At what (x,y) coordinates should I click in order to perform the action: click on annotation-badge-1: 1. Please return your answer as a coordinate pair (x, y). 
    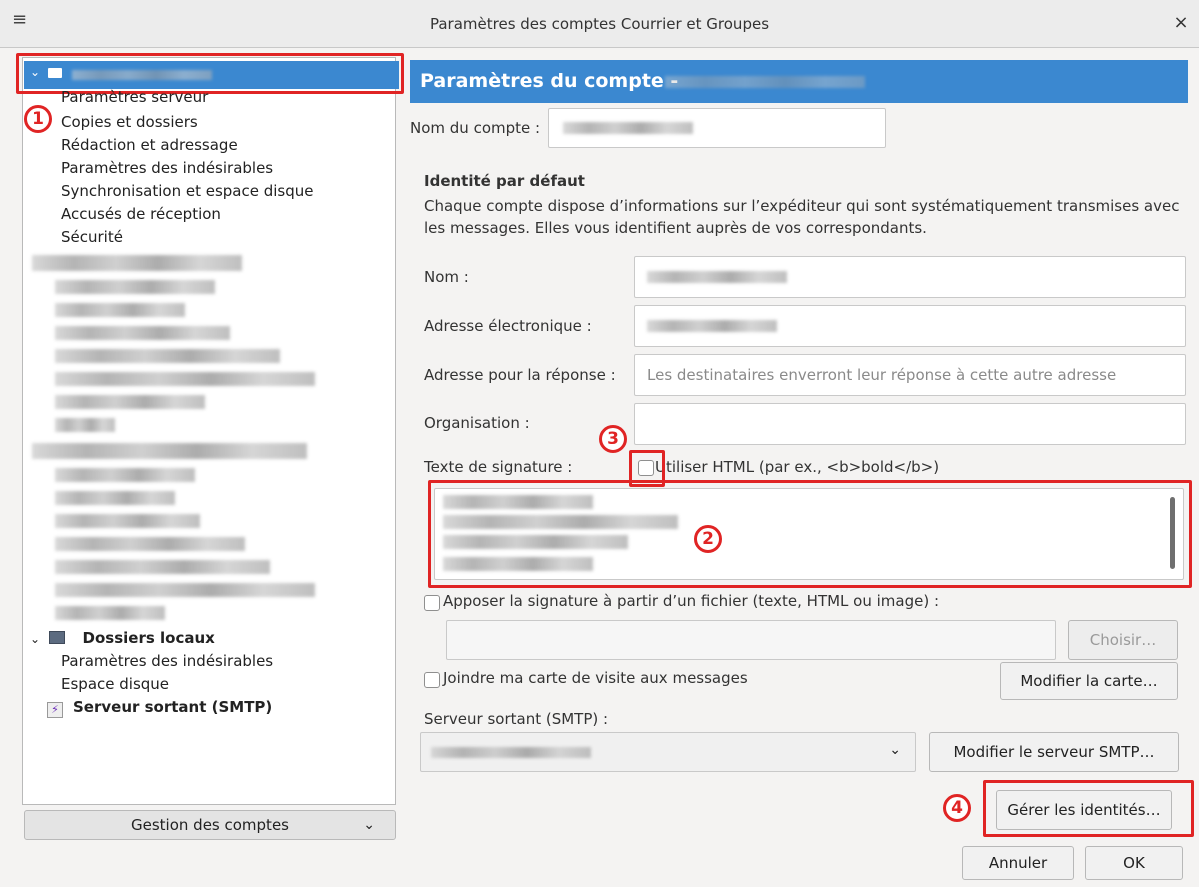
    Looking at the image, I should click on (38, 119).